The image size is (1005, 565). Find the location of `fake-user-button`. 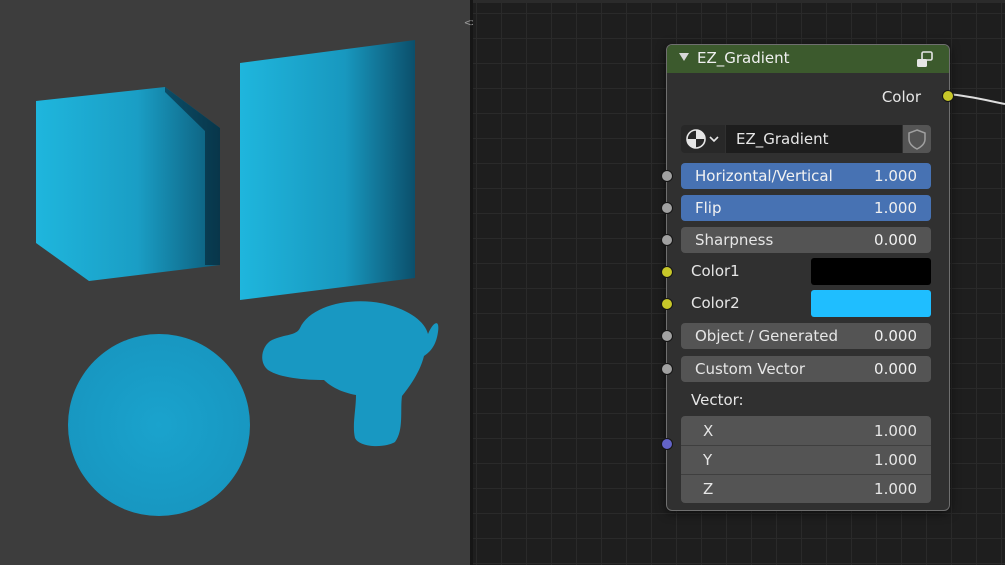

fake-user-button is located at coordinates (917, 139).